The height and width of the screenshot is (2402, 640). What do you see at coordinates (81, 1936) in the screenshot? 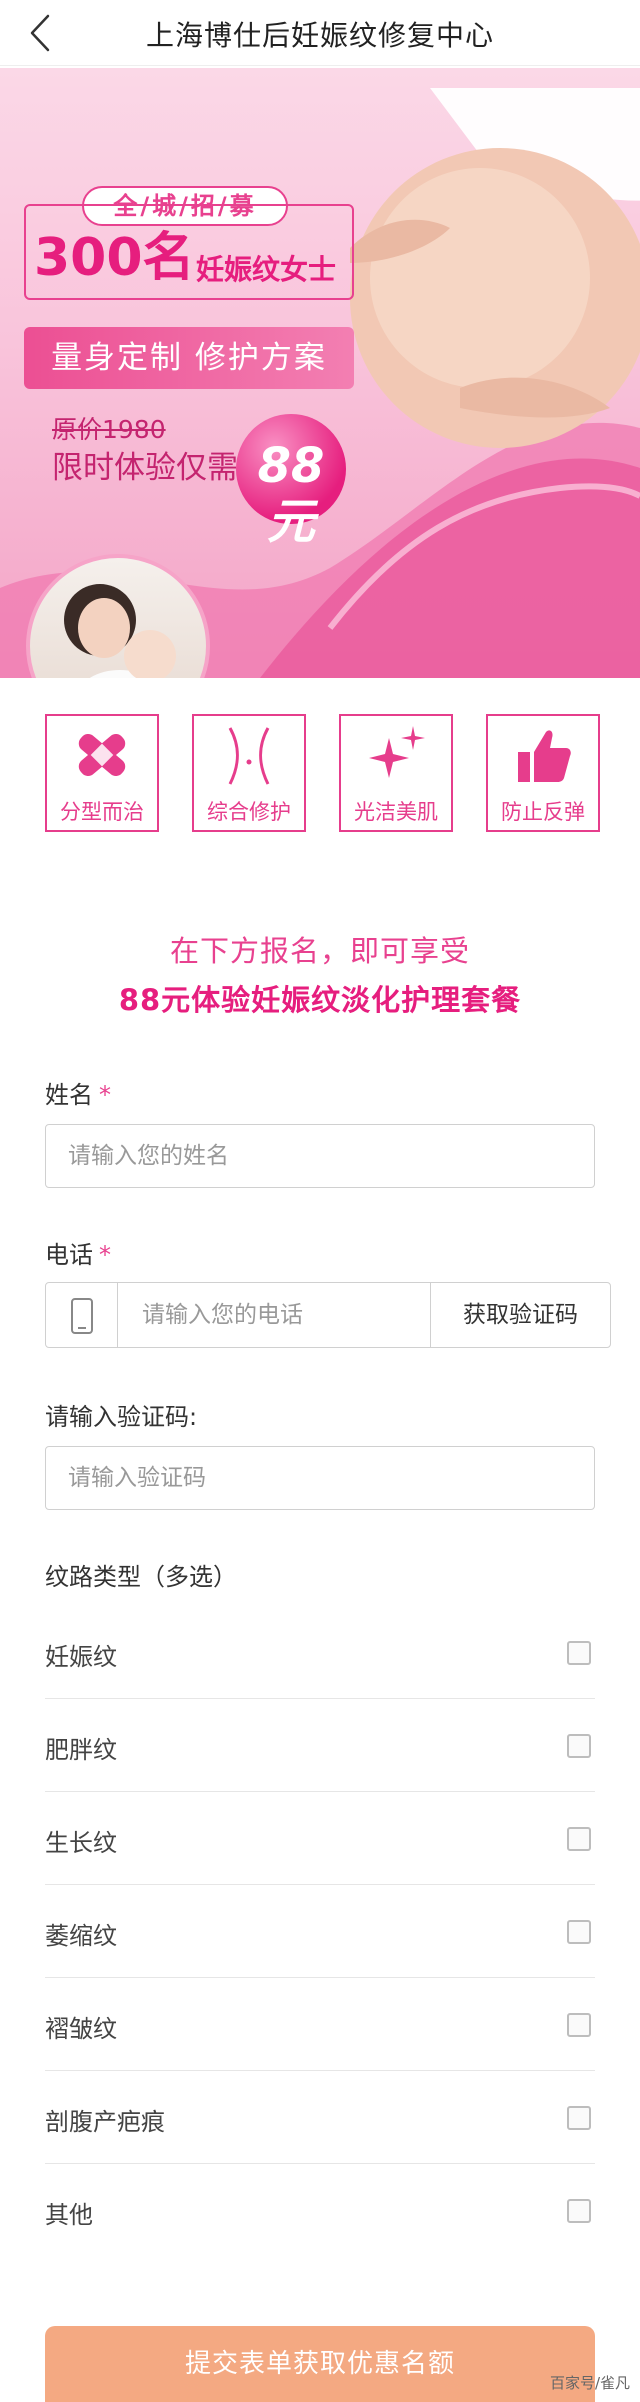
I see `option-label: 萎缩纹` at bounding box center [81, 1936].